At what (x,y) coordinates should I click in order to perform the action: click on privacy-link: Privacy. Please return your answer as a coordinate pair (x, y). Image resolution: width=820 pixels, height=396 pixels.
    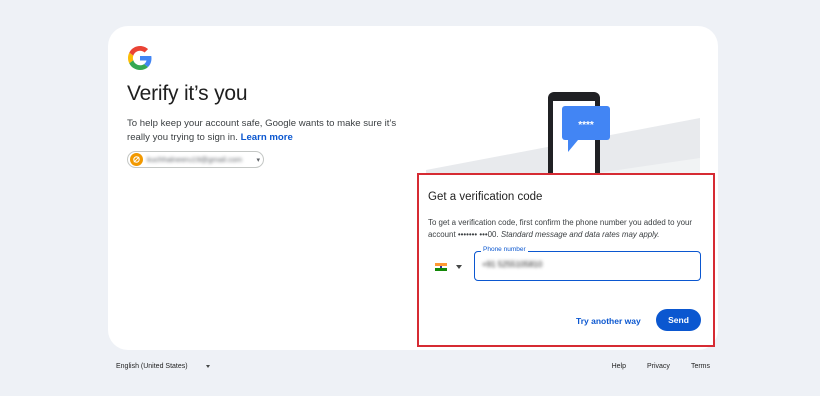
    Looking at the image, I should click on (658, 366).